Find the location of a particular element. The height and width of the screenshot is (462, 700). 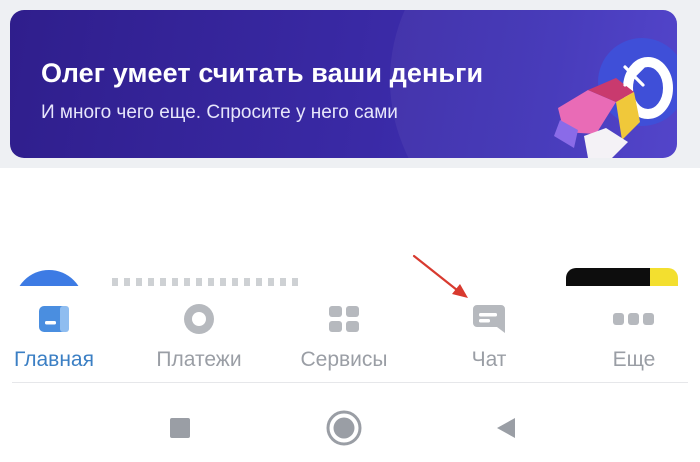

tab-label: Сервисы is located at coordinates (344, 359).